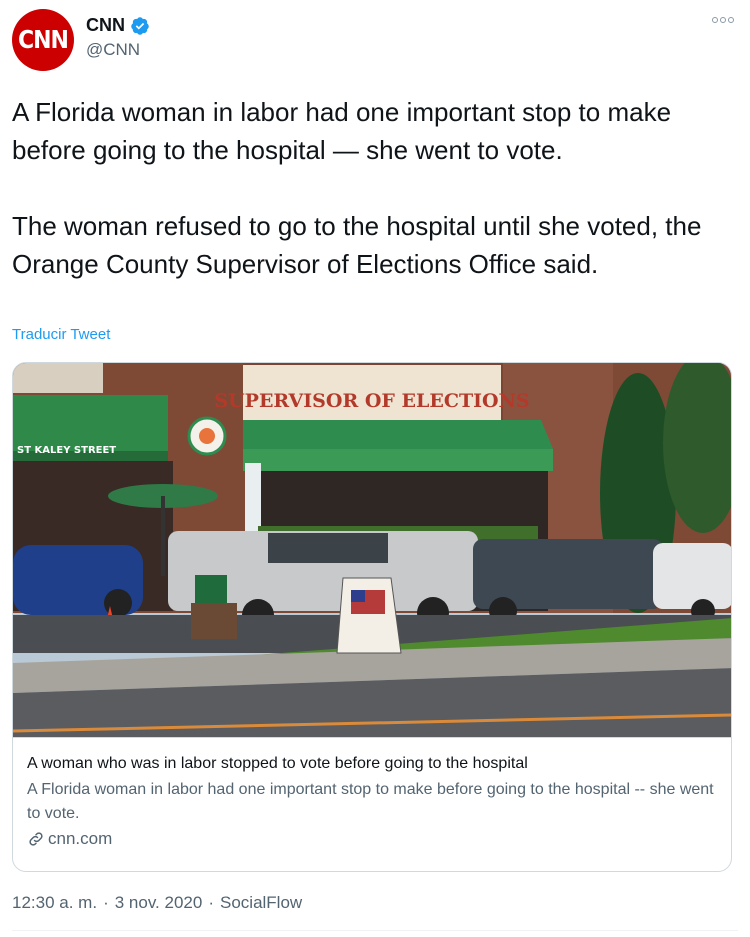 This screenshot has width=750, height=937. I want to click on street-sign-text: ST KALEY STREET, so click(66, 450).